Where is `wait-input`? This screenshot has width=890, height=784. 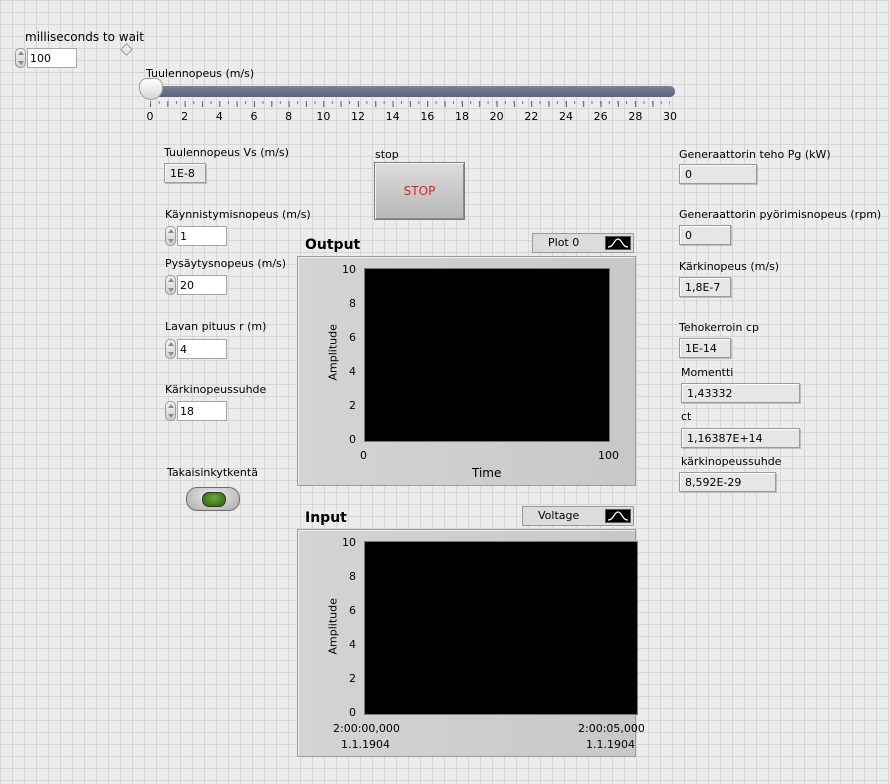 wait-input is located at coordinates (52, 58).